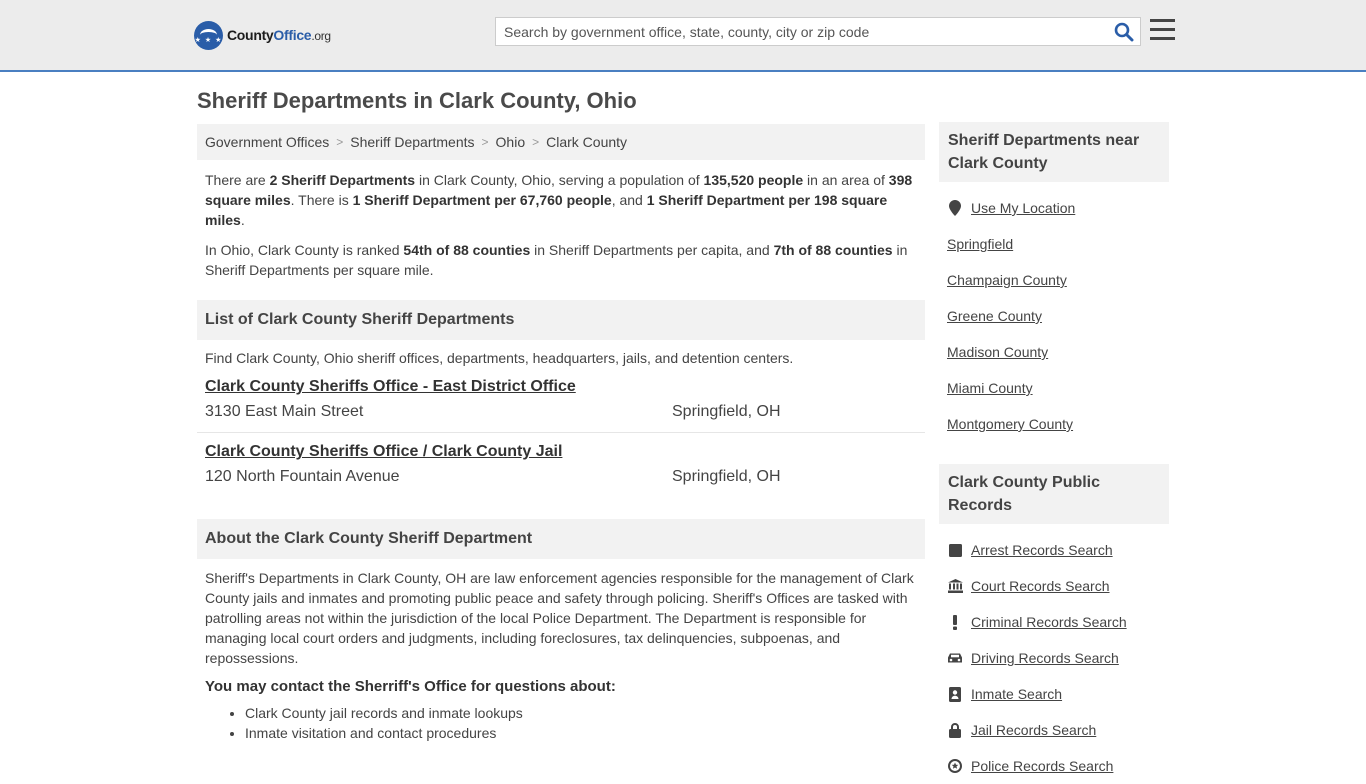  What do you see at coordinates (1042, 766) in the screenshot?
I see `records-link: Police Records Search` at bounding box center [1042, 766].